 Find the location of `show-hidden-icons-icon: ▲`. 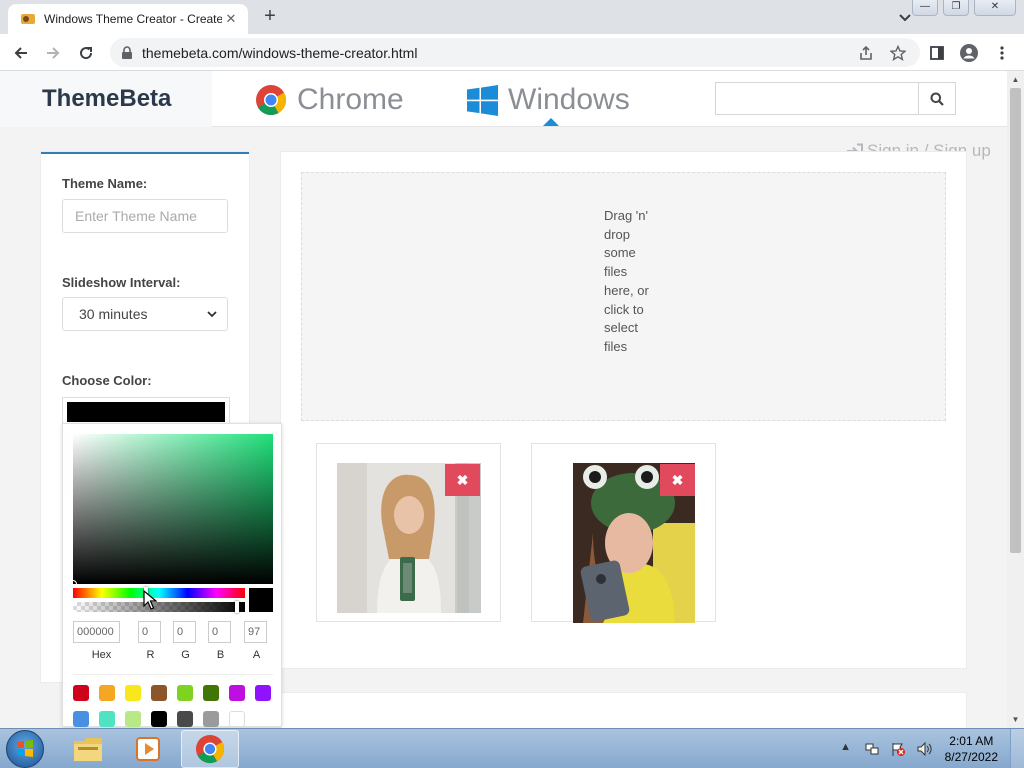

show-hidden-icons-icon: ▲ is located at coordinates (846, 749).